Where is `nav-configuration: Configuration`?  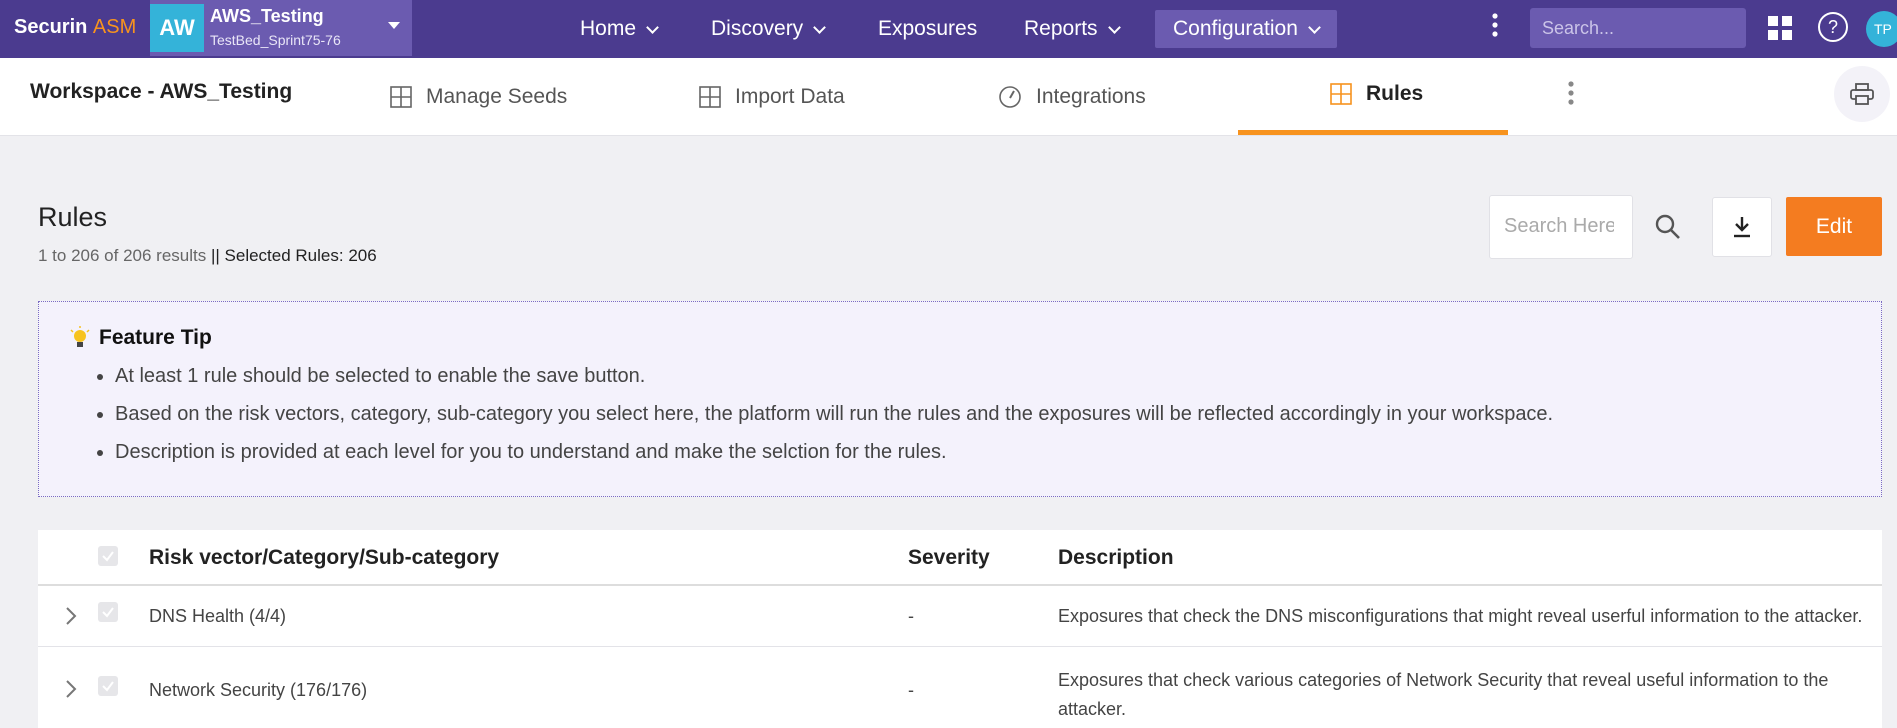 nav-configuration: Configuration is located at coordinates (1246, 29).